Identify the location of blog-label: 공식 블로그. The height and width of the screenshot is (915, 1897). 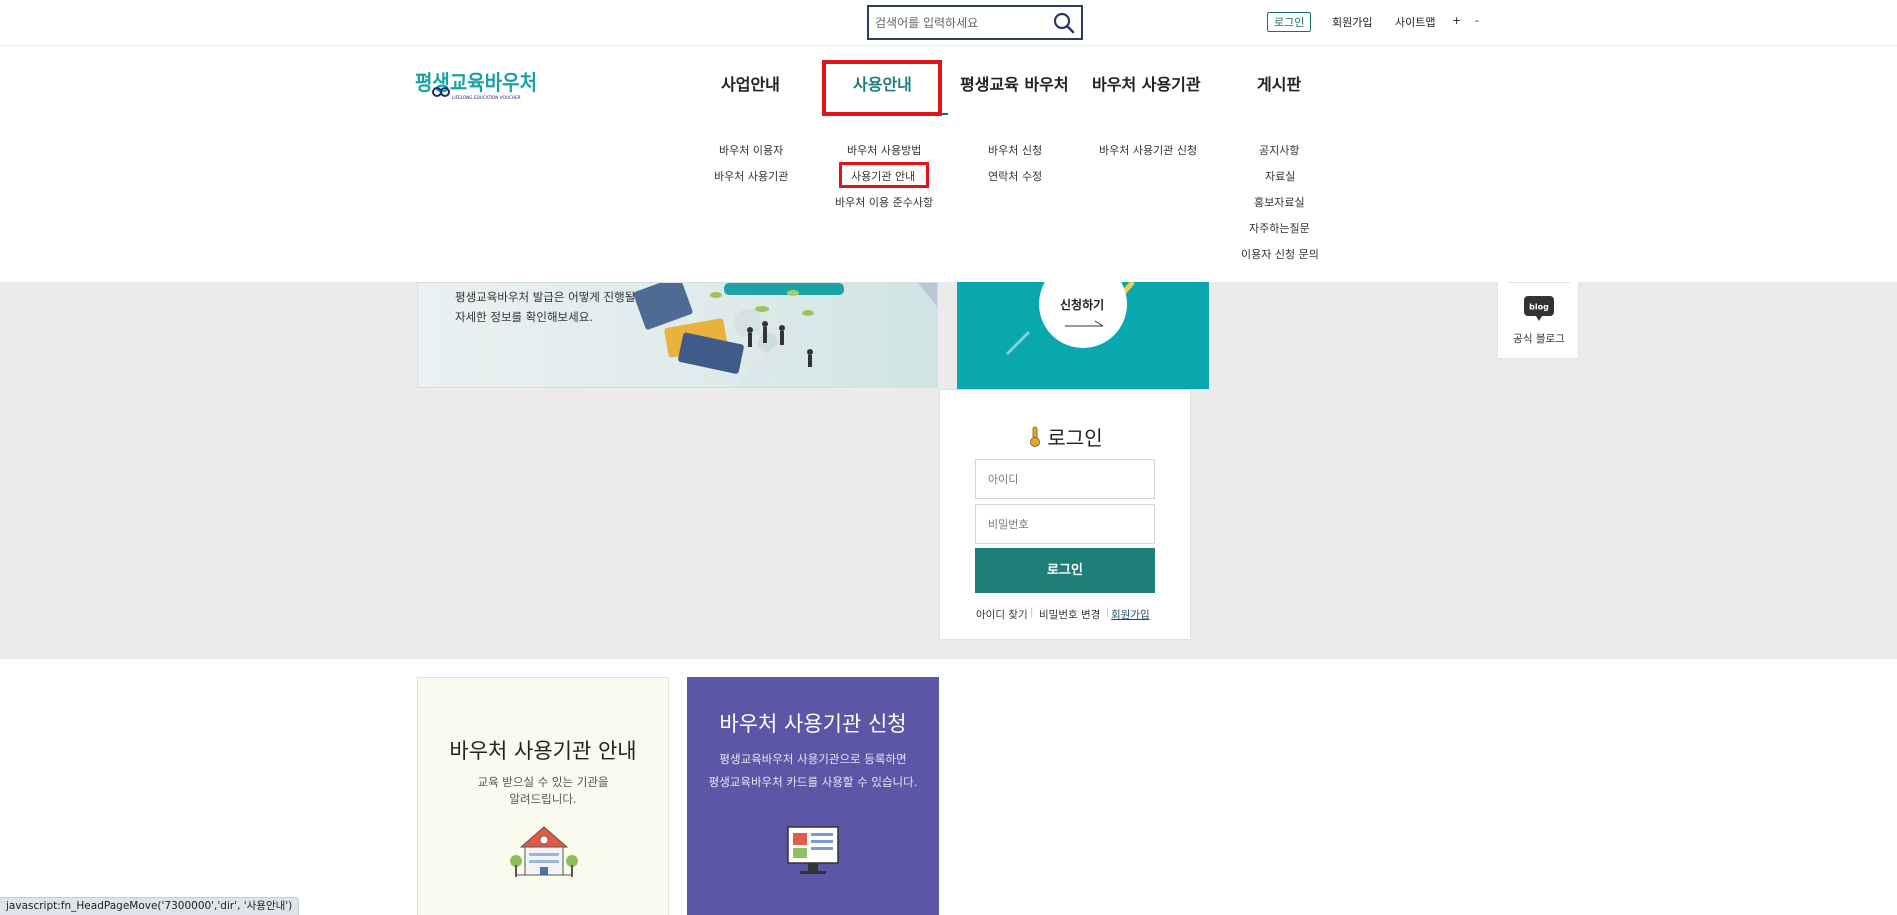
(1539, 339).